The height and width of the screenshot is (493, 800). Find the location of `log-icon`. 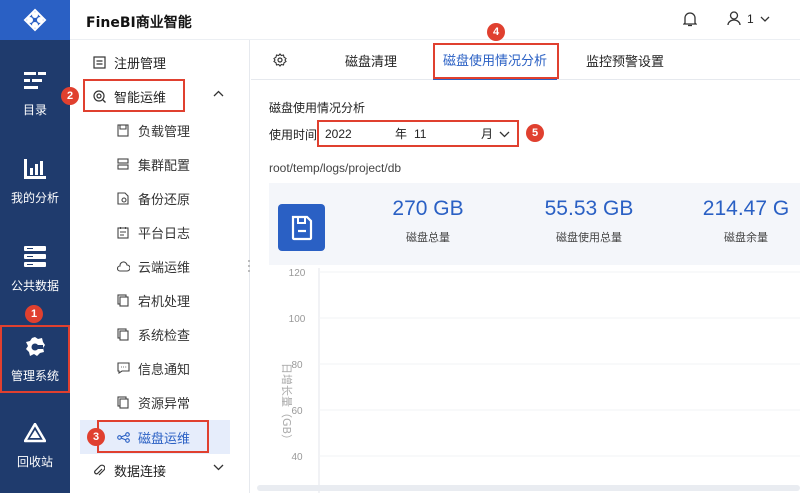

log-icon is located at coordinates (123, 232).